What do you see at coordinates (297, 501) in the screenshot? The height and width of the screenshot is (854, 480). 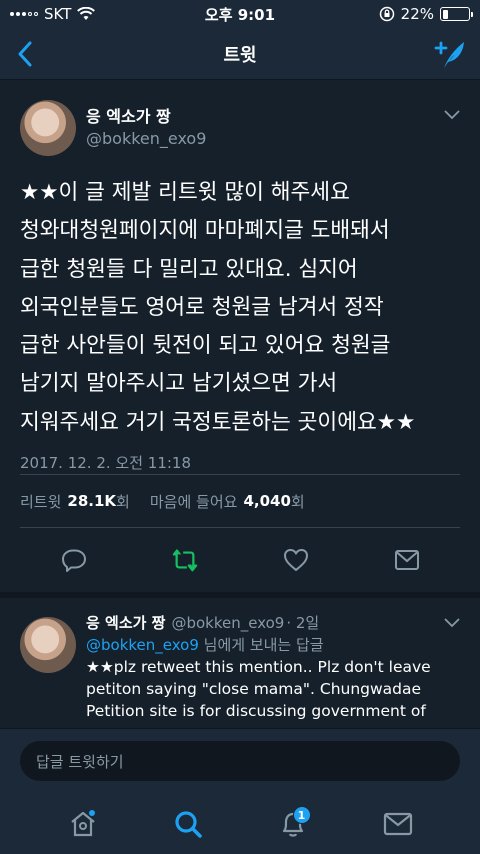 I see `likes-suffix: 회` at bounding box center [297, 501].